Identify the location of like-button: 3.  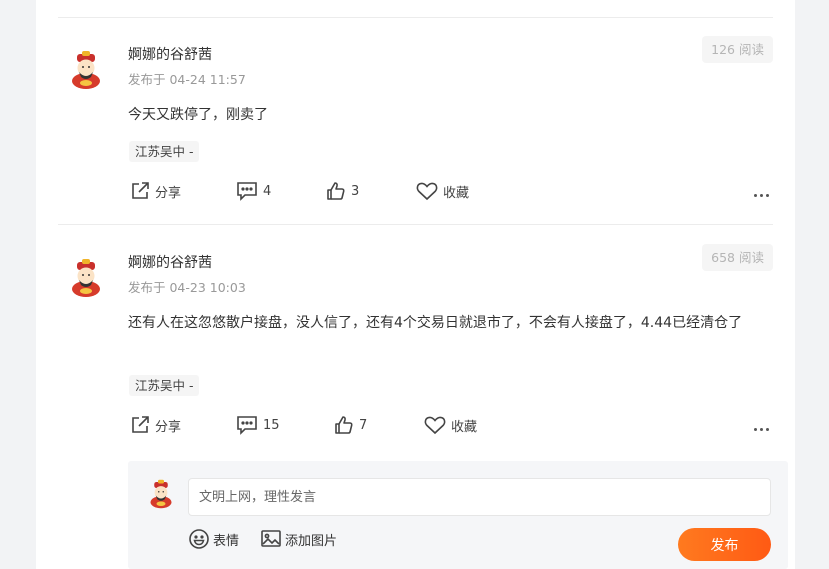
(342, 191).